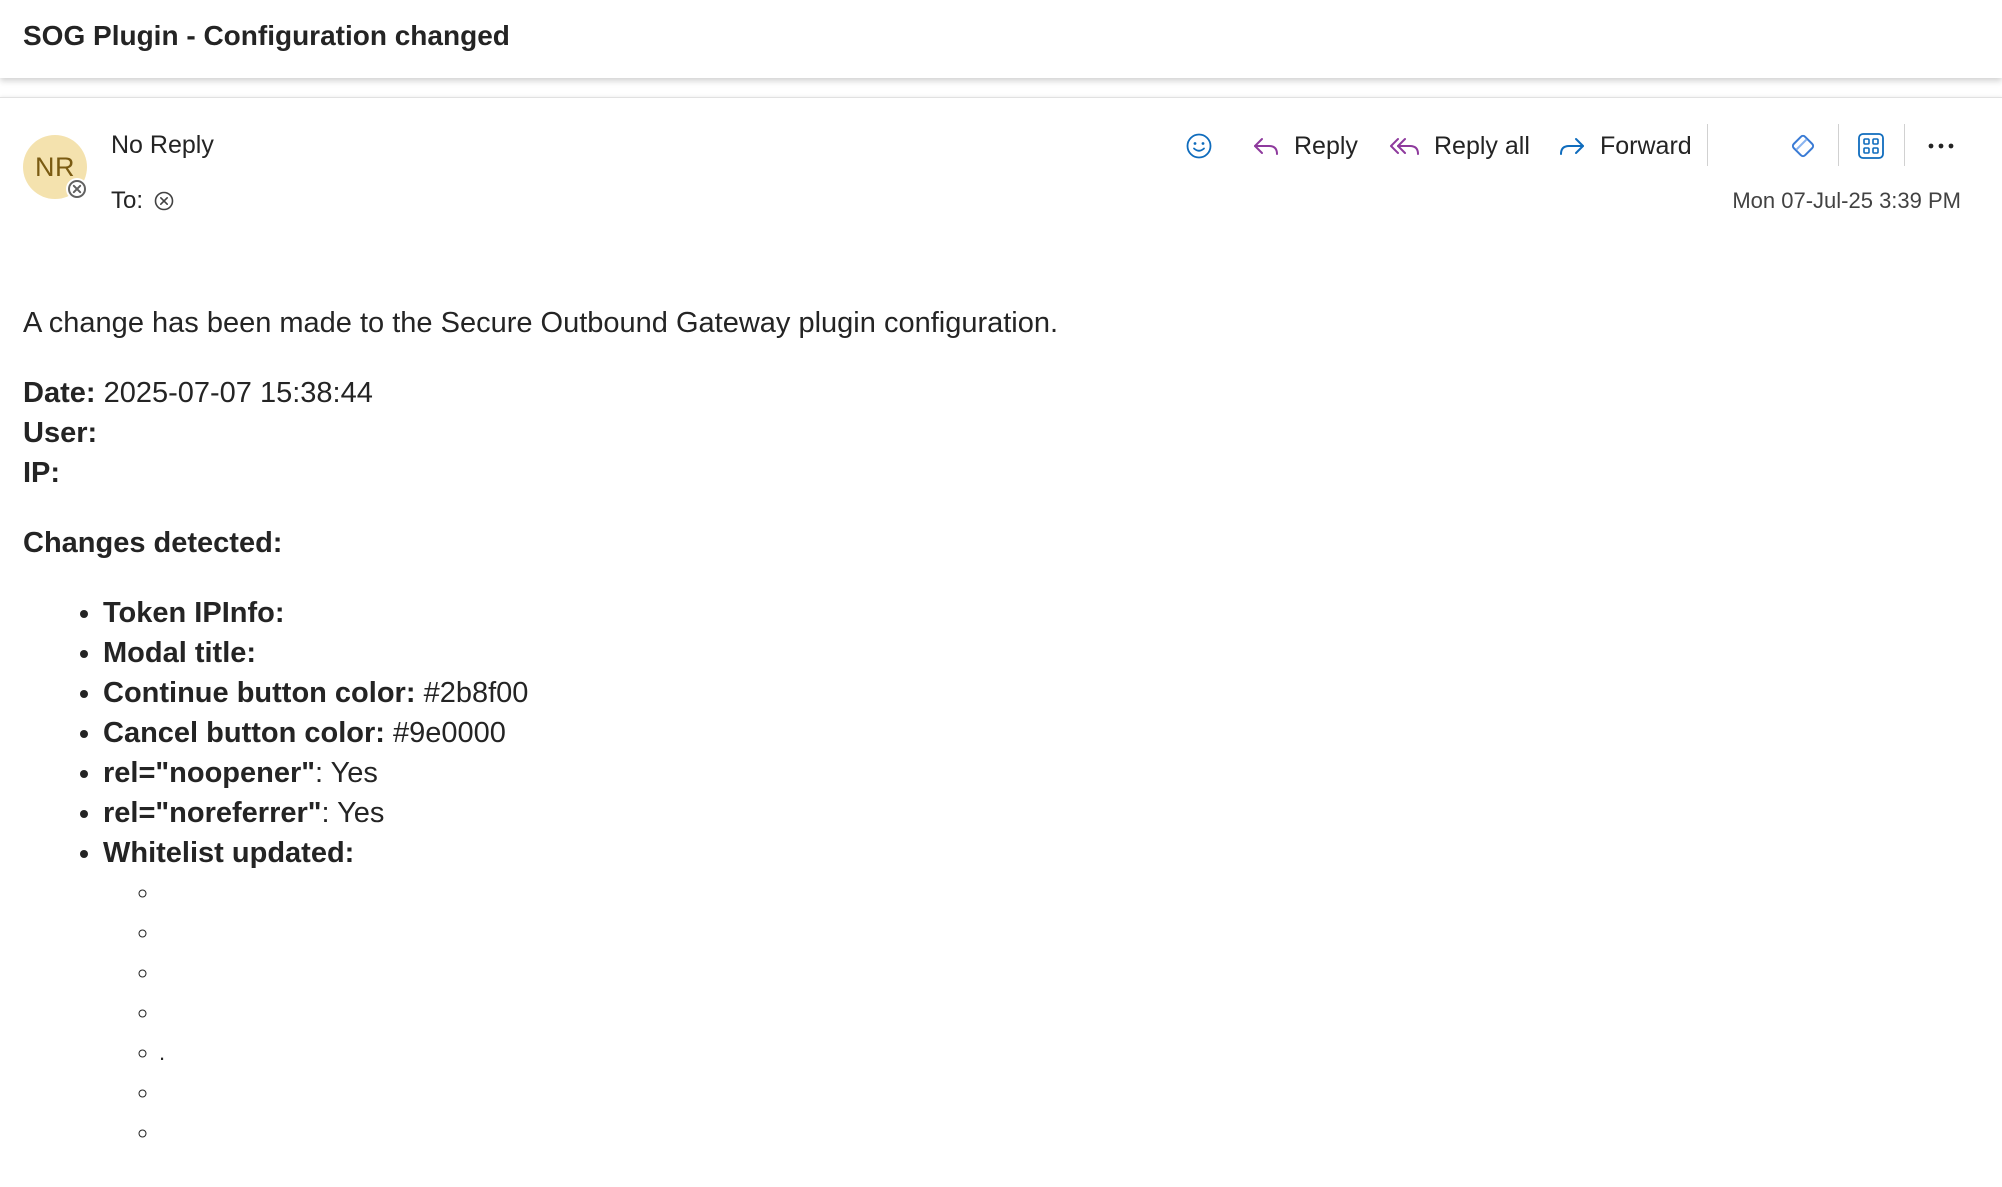  I want to click on meta-block: Date: 2025-07-07 15:38:44 User: IP:, so click(973, 433).